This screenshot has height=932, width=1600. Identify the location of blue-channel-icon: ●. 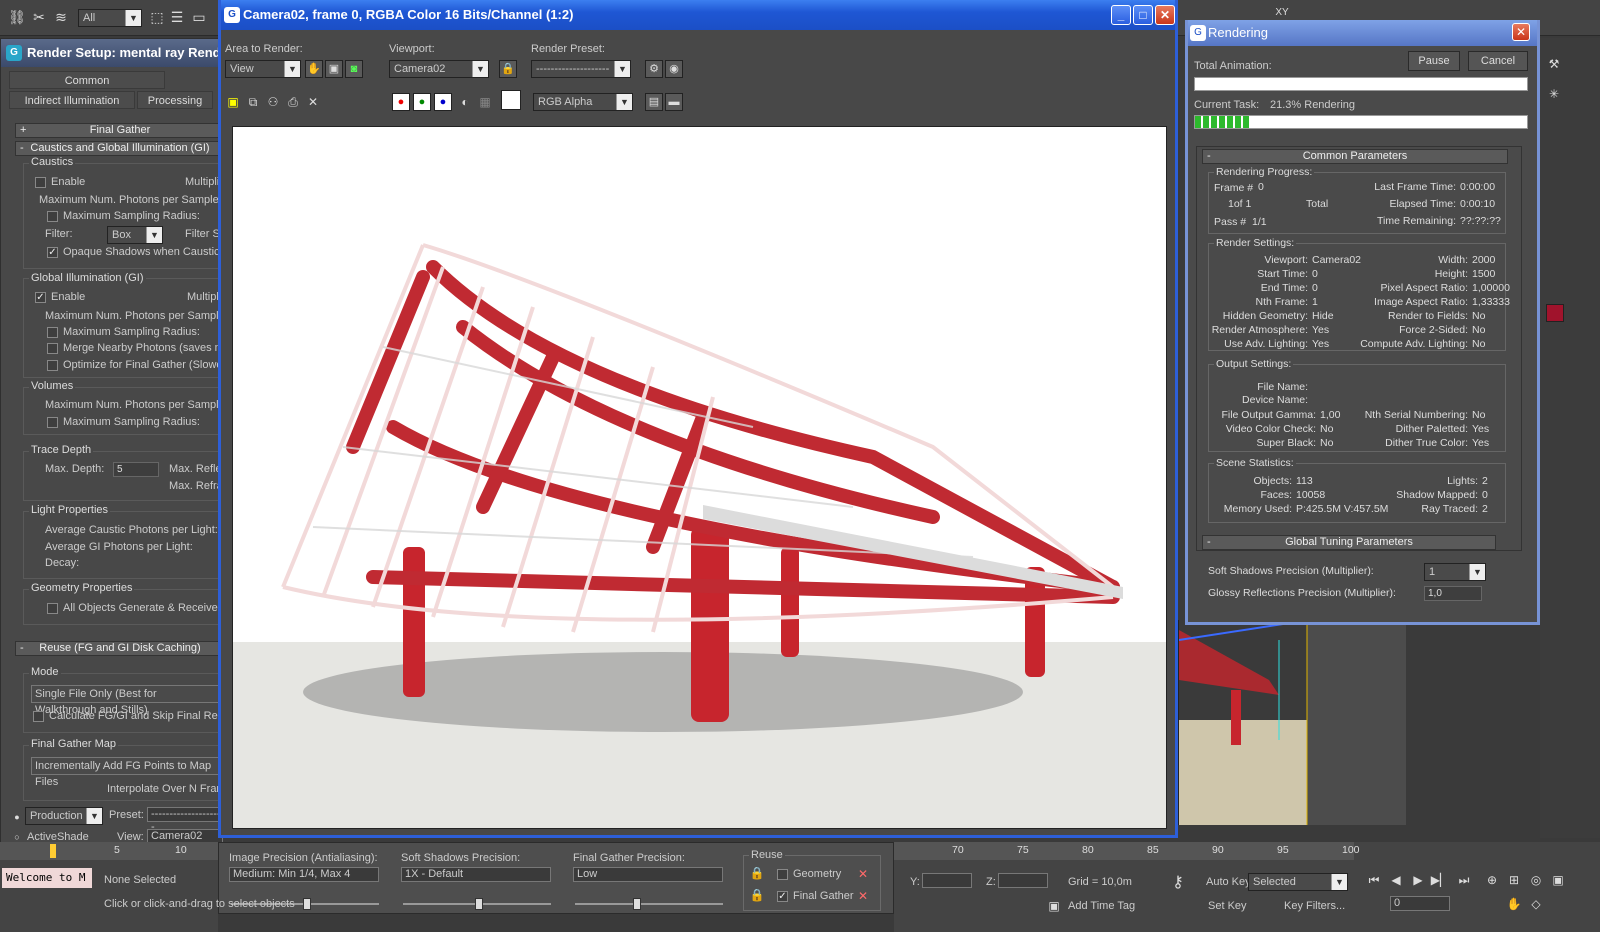
(443, 102).